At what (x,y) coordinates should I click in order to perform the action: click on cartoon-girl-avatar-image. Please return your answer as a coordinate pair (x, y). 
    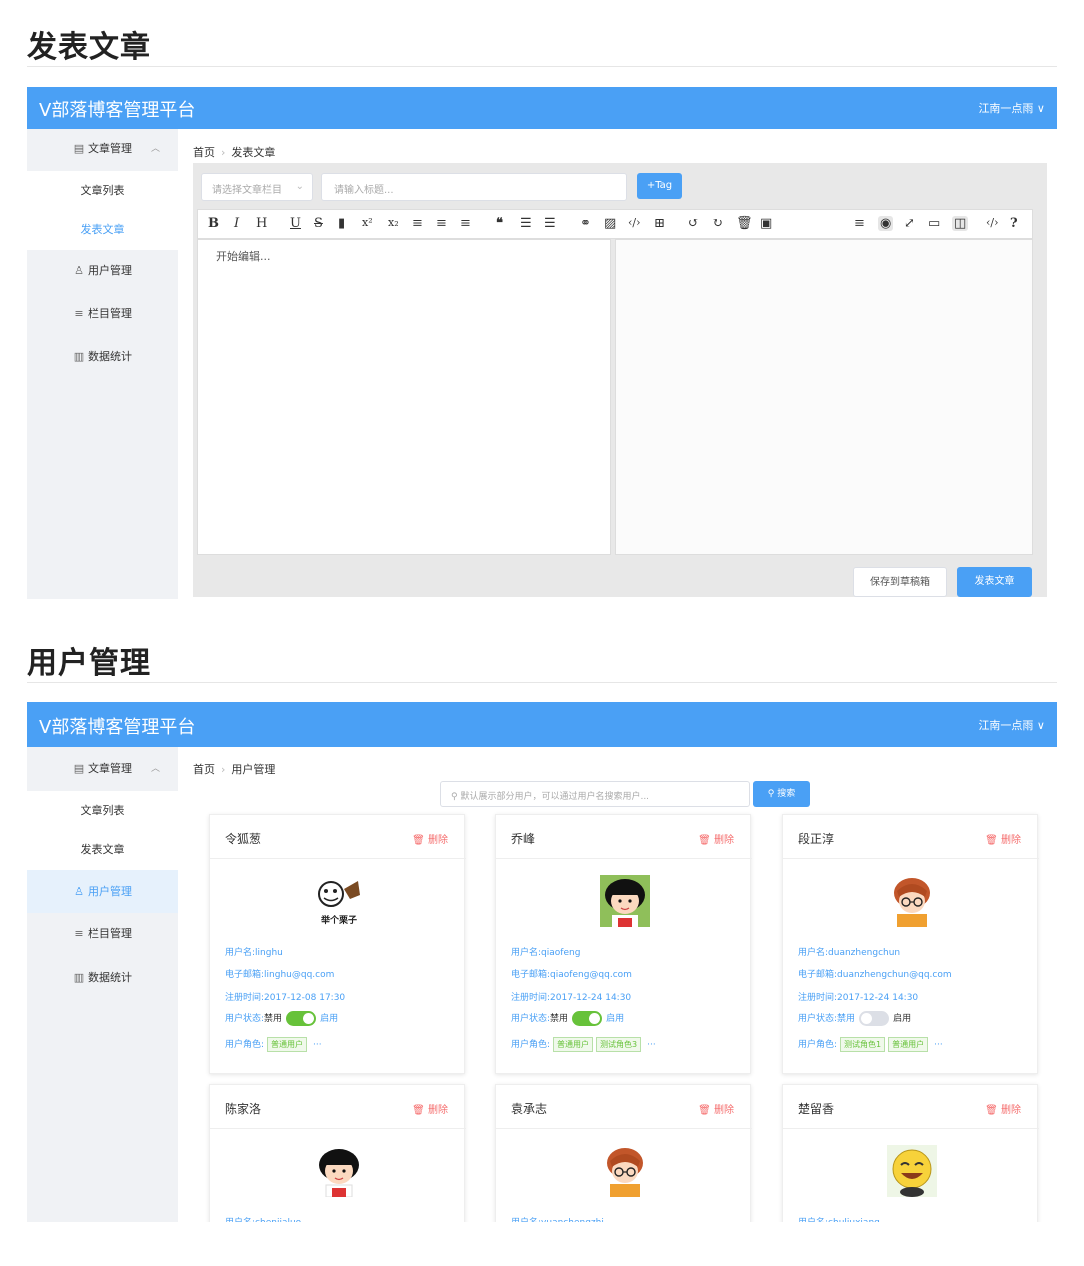
    Looking at the image, I should click on (625, 901).